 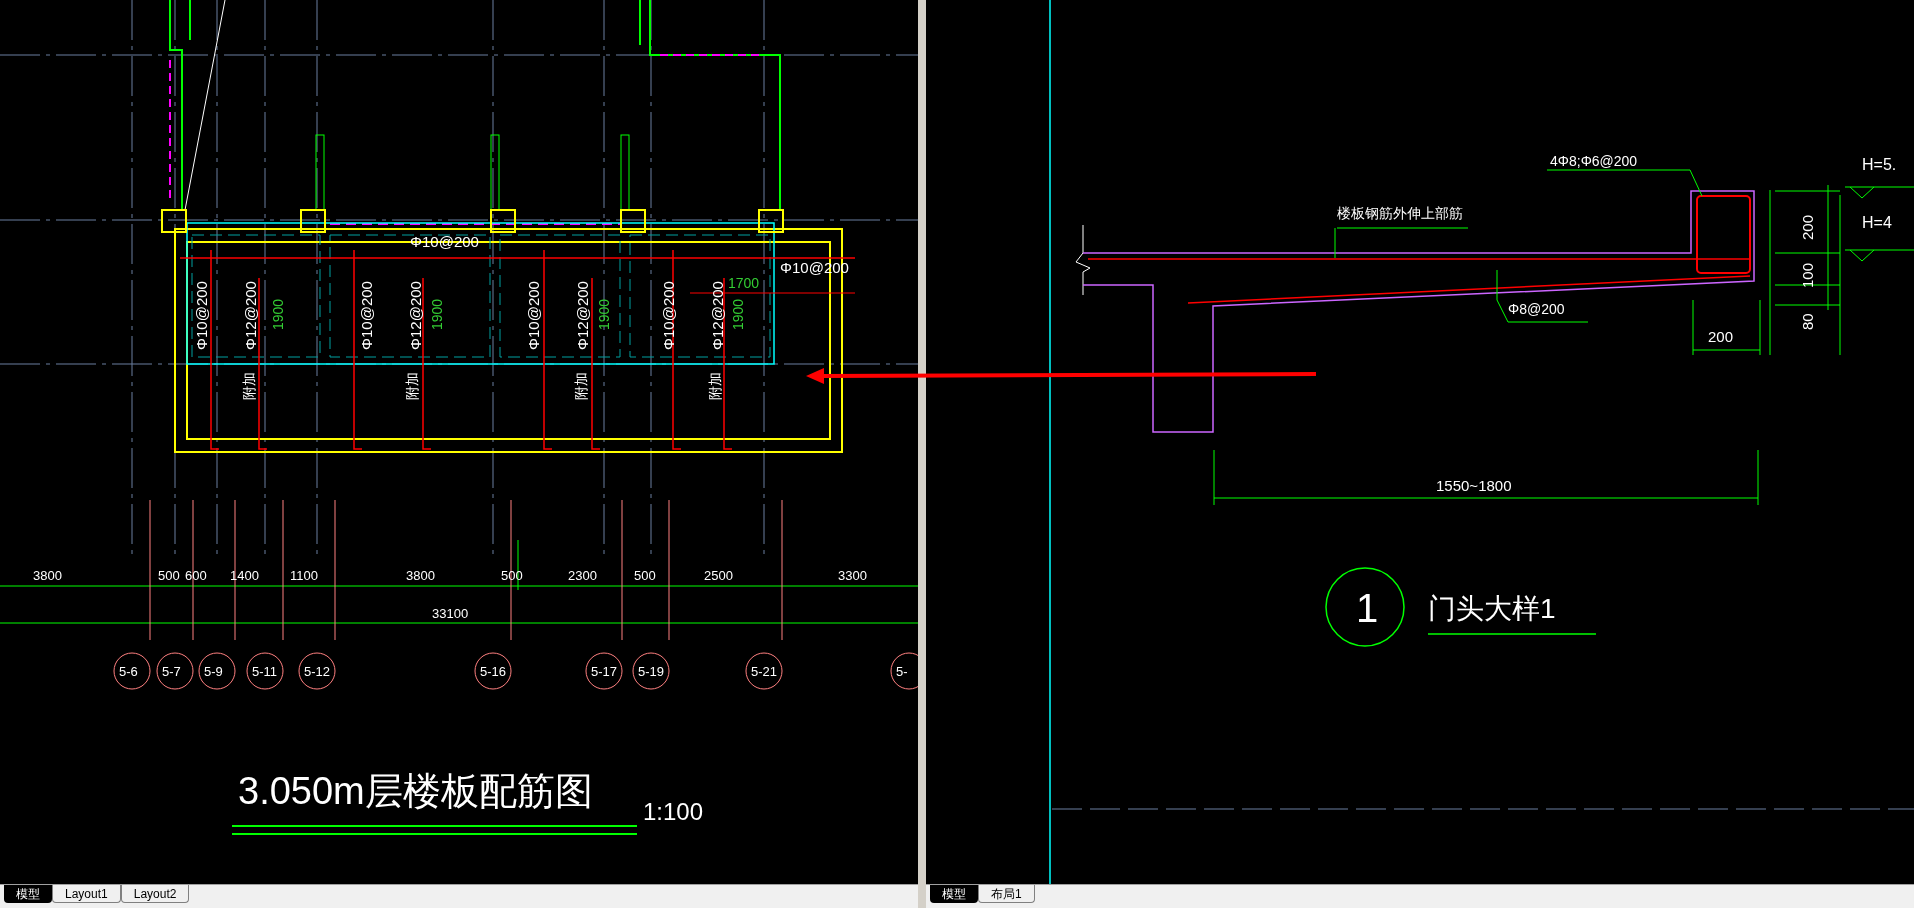 I want to click on viewport-splitter, so click(x=922, y=454).